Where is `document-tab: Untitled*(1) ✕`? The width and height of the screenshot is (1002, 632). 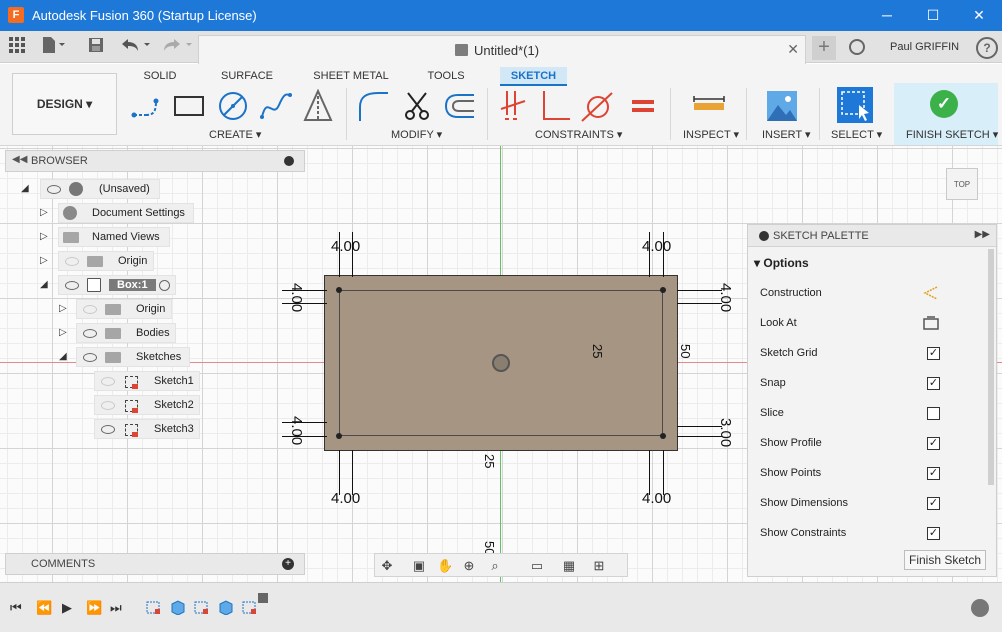 document-tab: Untitled*(1) ✕ is located at coordinates (502, 49).